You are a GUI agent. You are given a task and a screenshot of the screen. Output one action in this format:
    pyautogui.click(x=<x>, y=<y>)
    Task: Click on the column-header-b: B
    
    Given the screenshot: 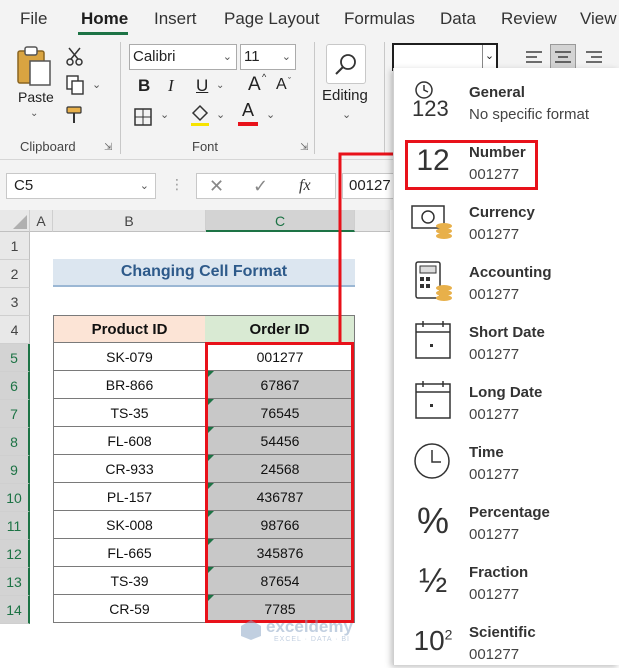 What is the action you would take?
    pyautogui.click(x=129, y=221)
    